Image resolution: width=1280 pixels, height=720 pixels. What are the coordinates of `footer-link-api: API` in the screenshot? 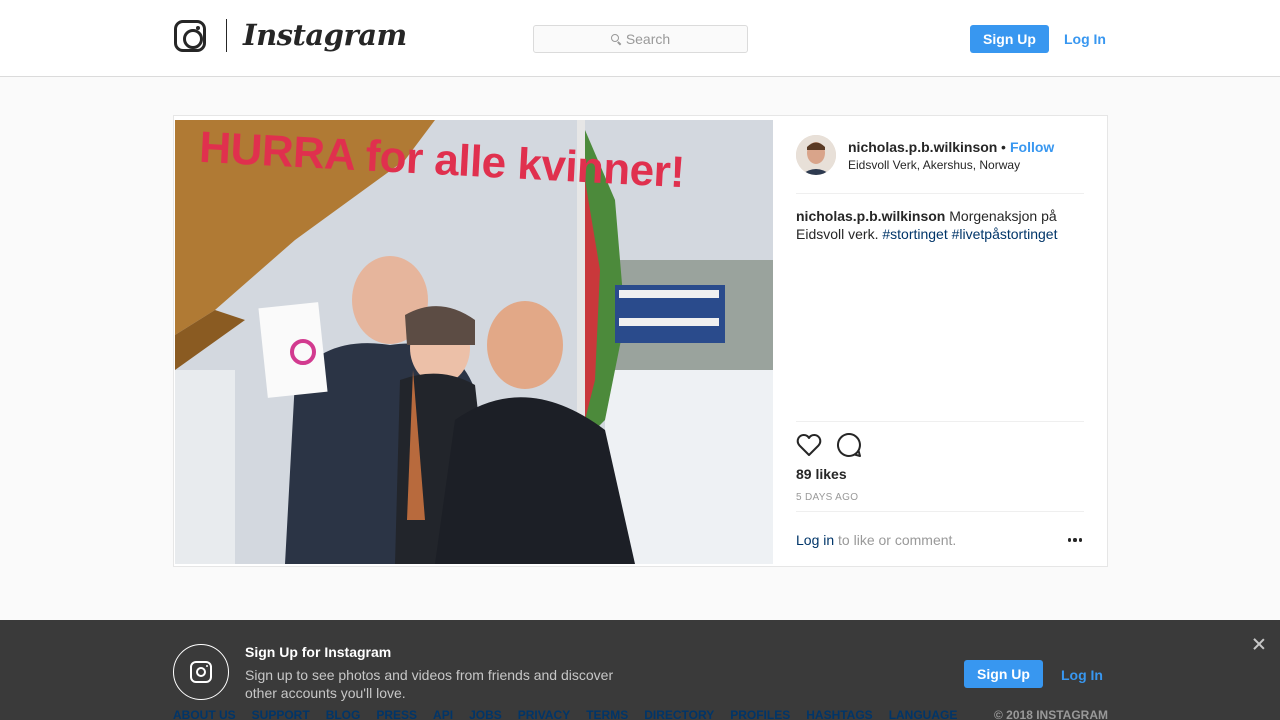 It's located at (443, 714).